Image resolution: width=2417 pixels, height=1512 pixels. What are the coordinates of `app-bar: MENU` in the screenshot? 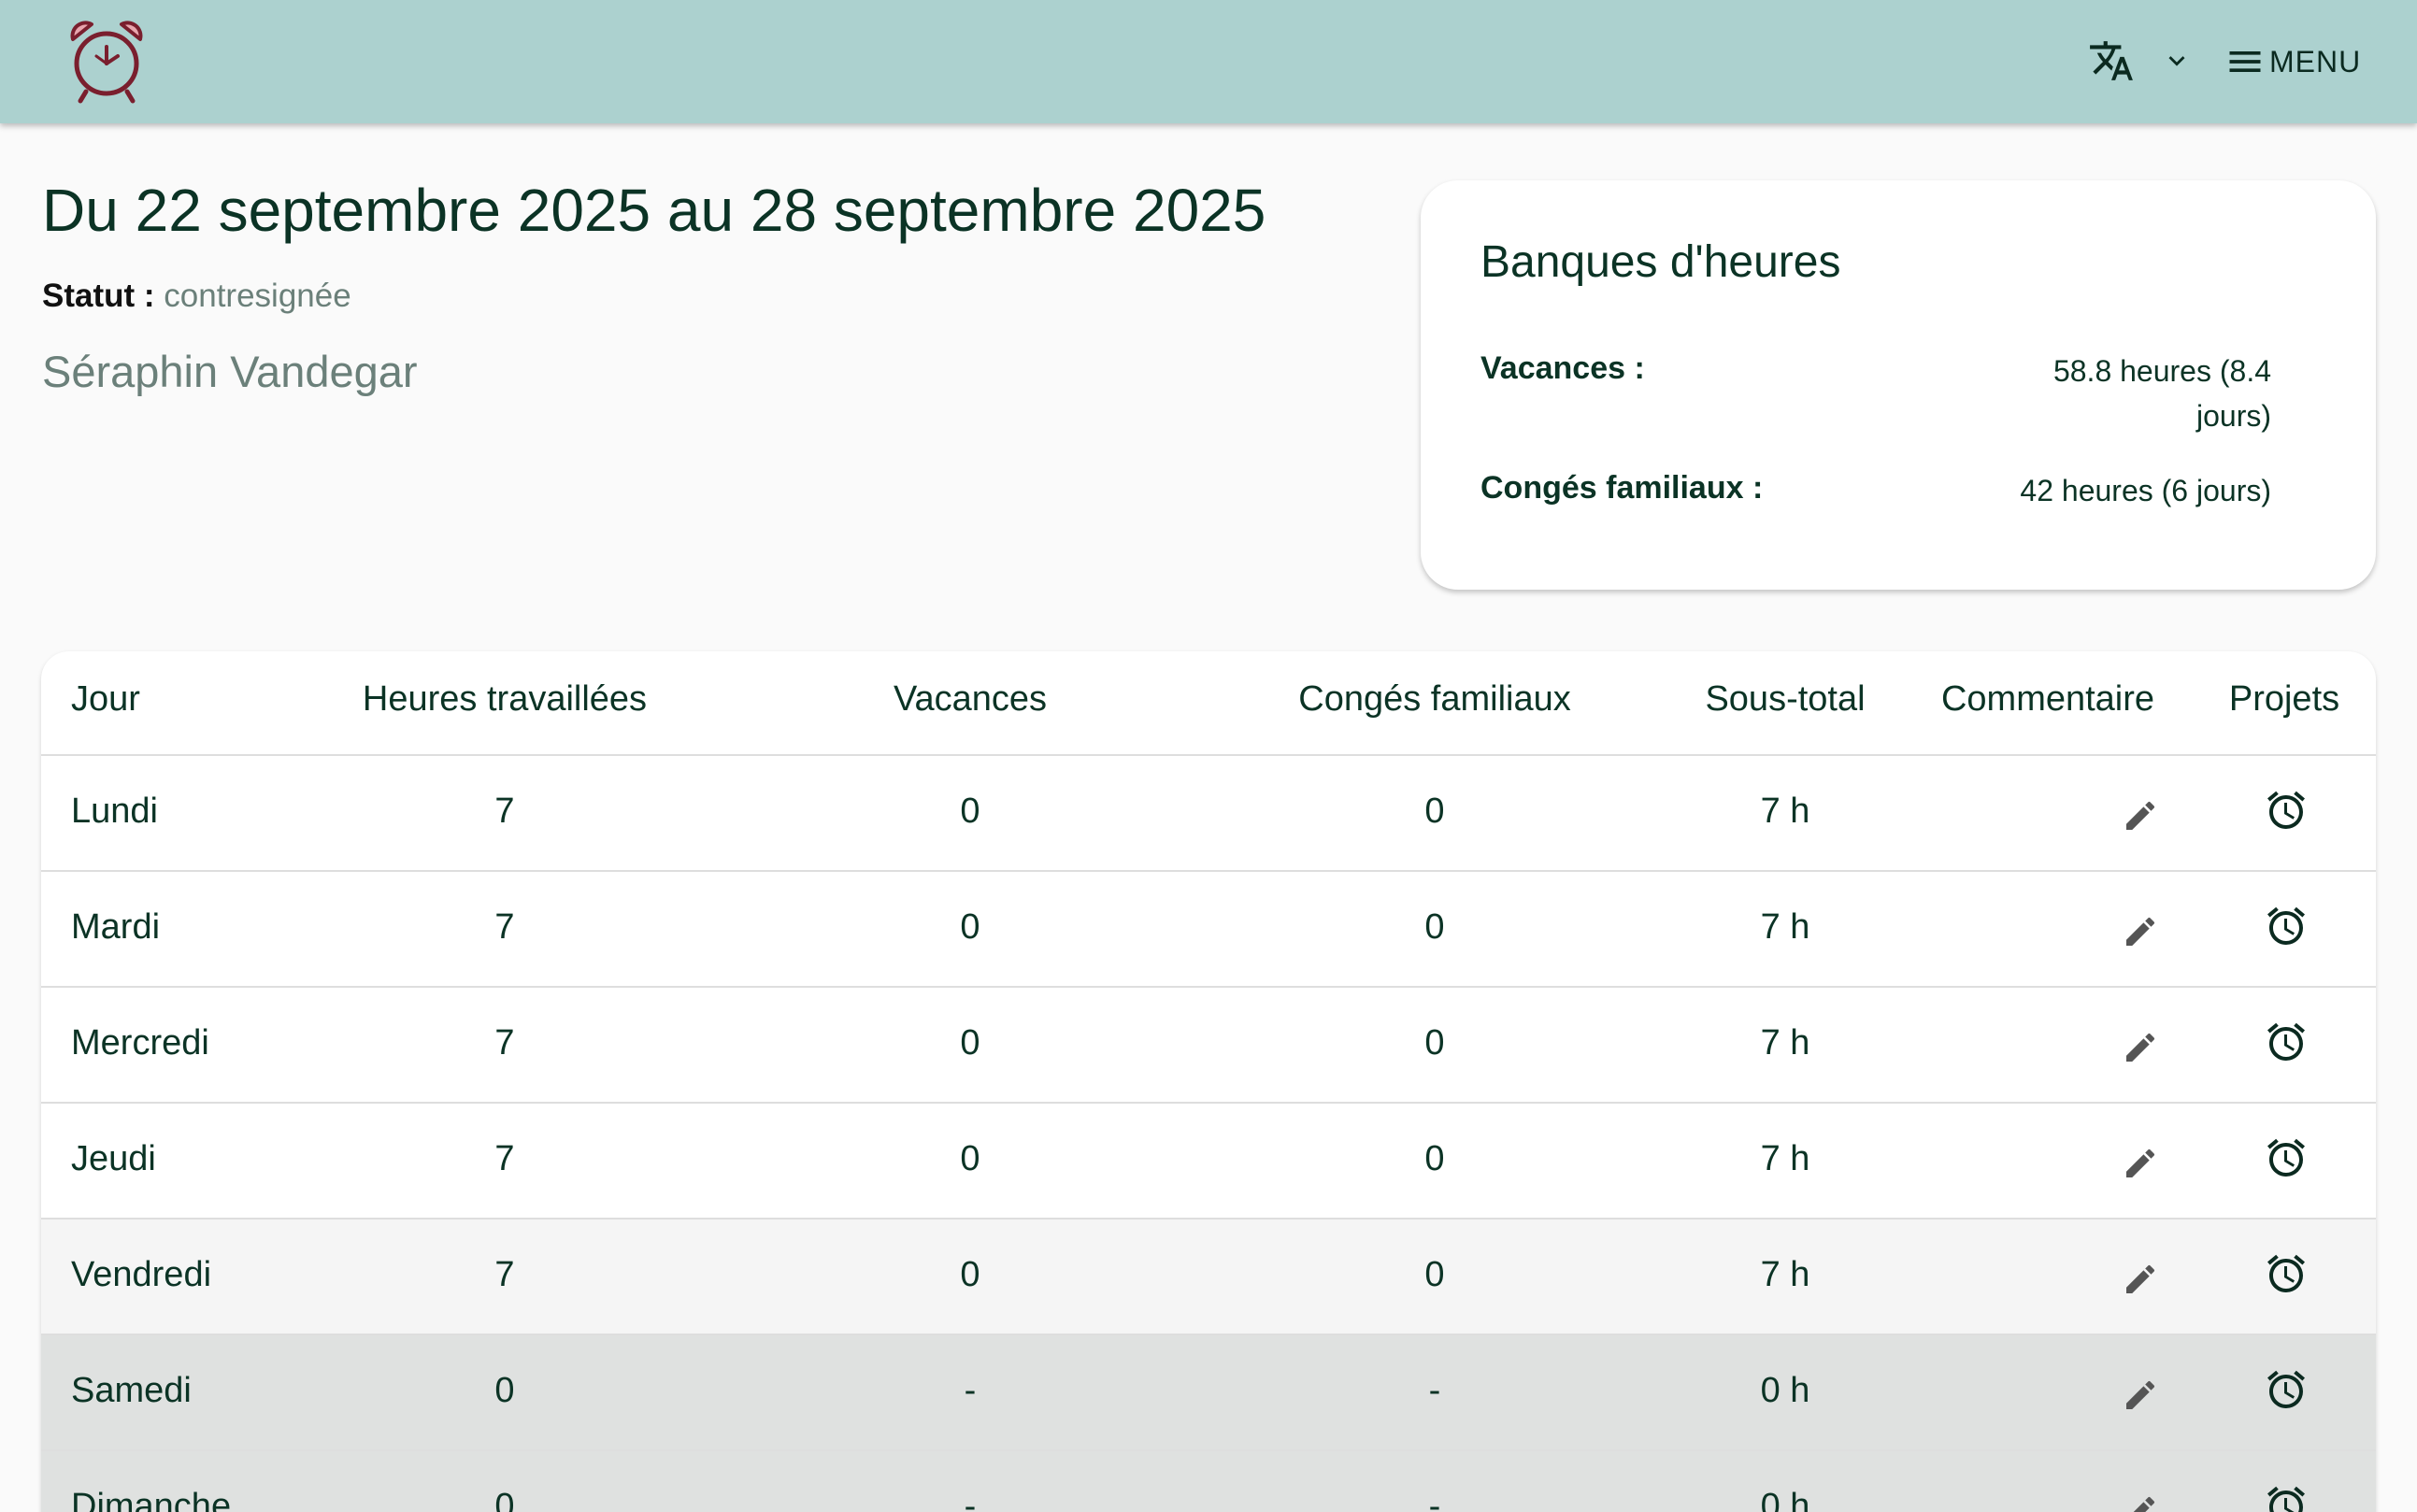 It's located at (1208, 61).